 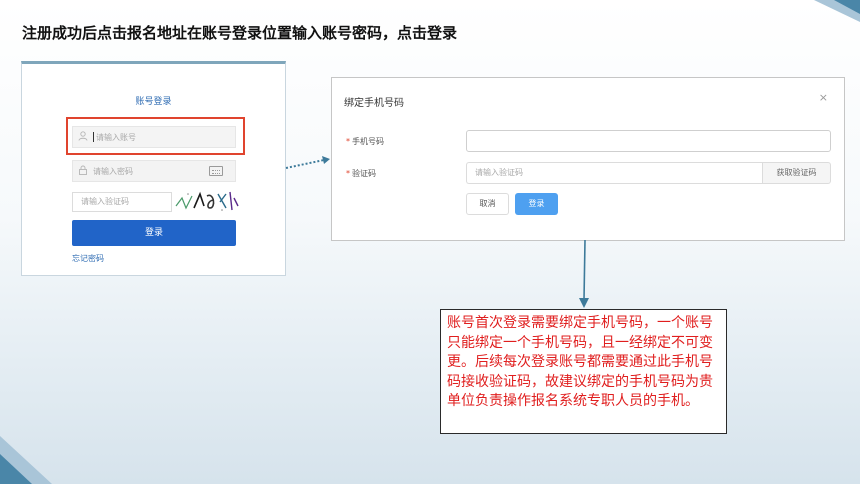 I want to click on forgot-password-link: 忘记密码, so click(x=88, y=258).